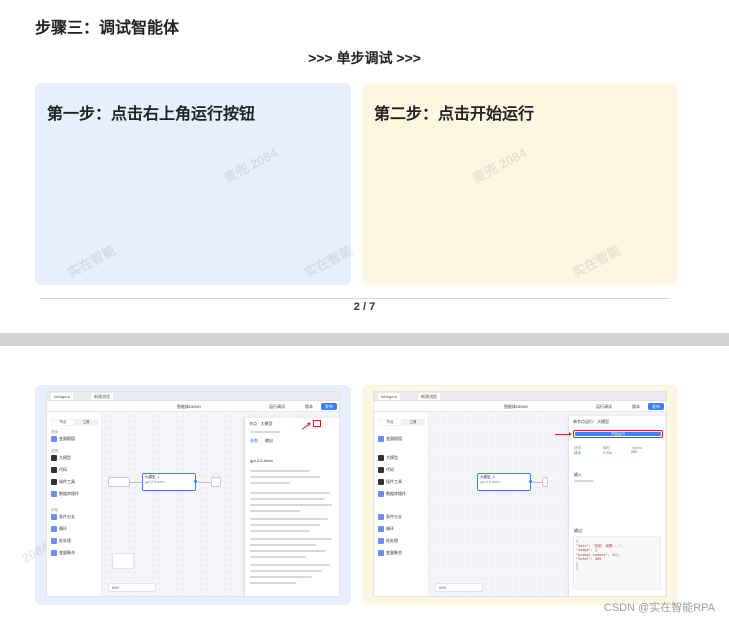 The width and height of the screenshot is (729, 619). I want to click on run-node-icon, so click(317, 423).